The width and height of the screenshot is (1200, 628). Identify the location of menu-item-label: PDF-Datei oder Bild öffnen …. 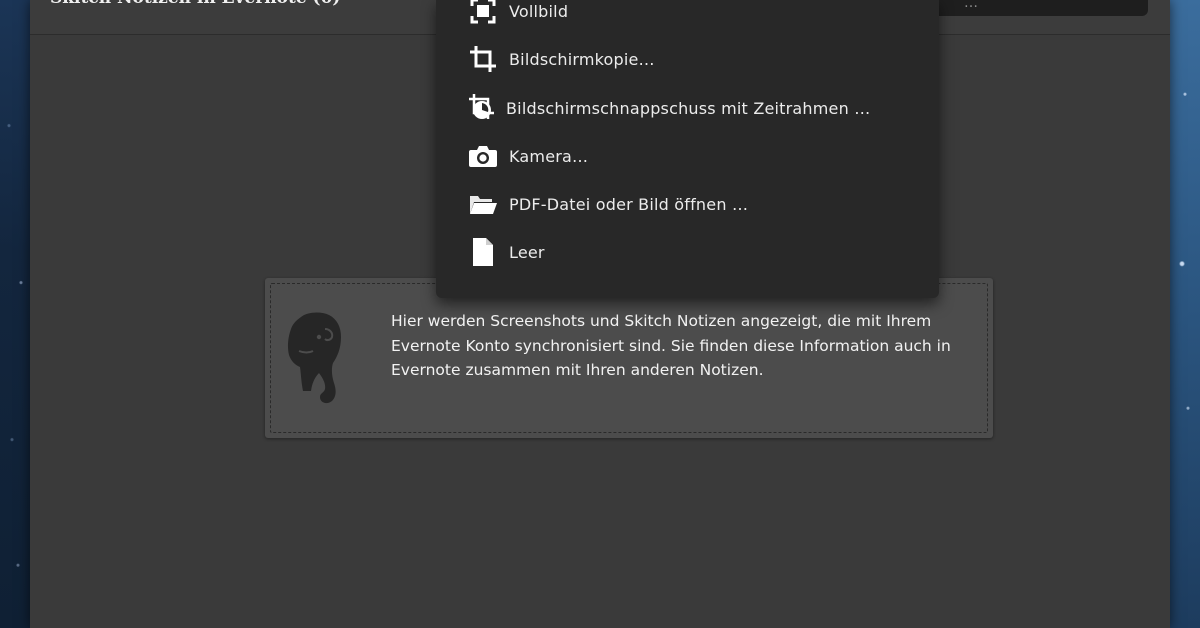
(629, 204).